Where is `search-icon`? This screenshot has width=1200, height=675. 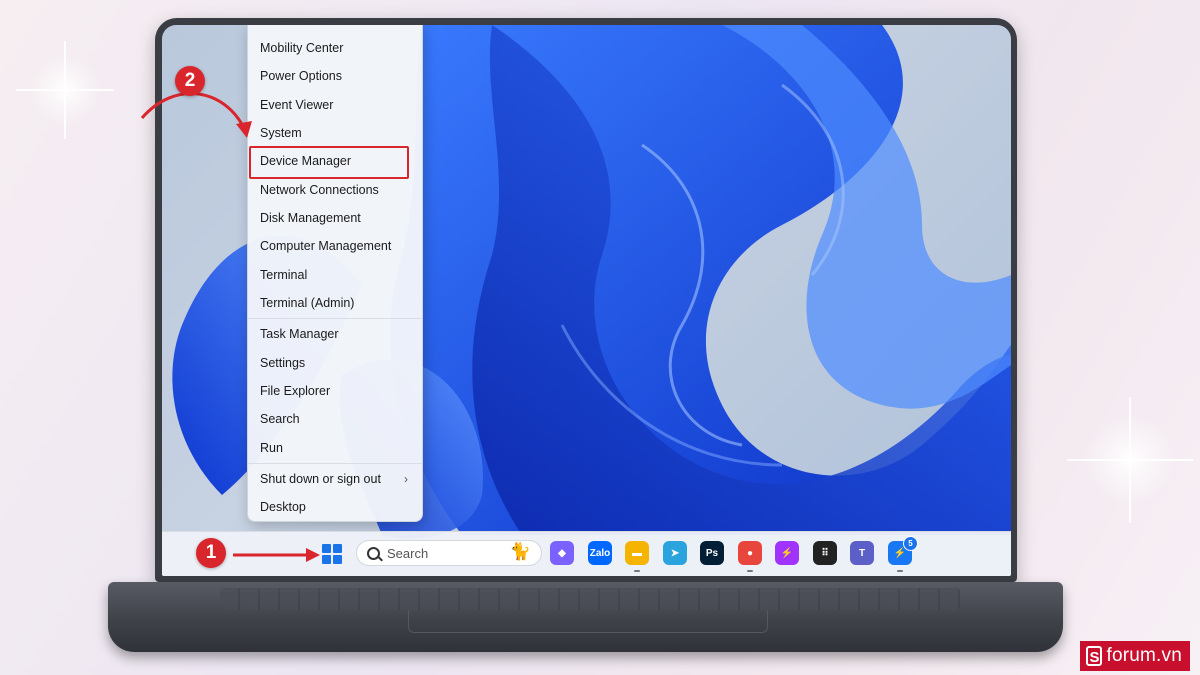
search-icon is located at coordinates (373, 553).